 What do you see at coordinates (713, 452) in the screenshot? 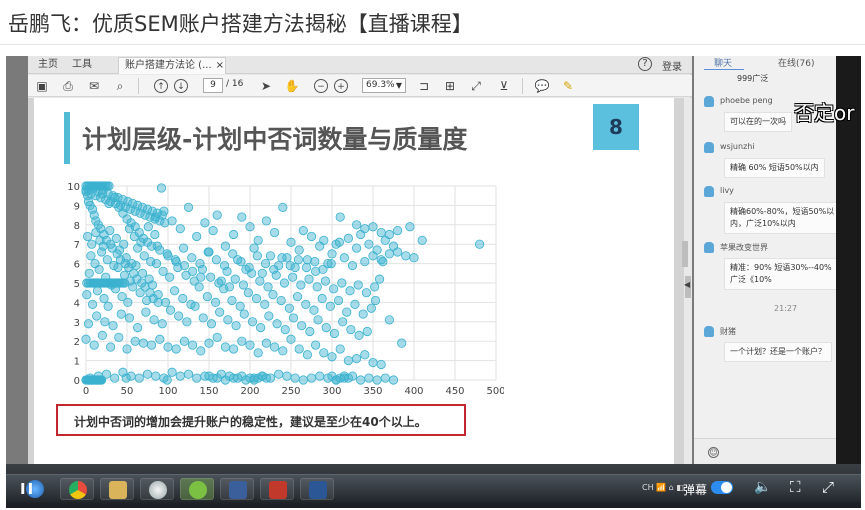
I see `emoji-icon: ☺` at bounding box center [713, 452].